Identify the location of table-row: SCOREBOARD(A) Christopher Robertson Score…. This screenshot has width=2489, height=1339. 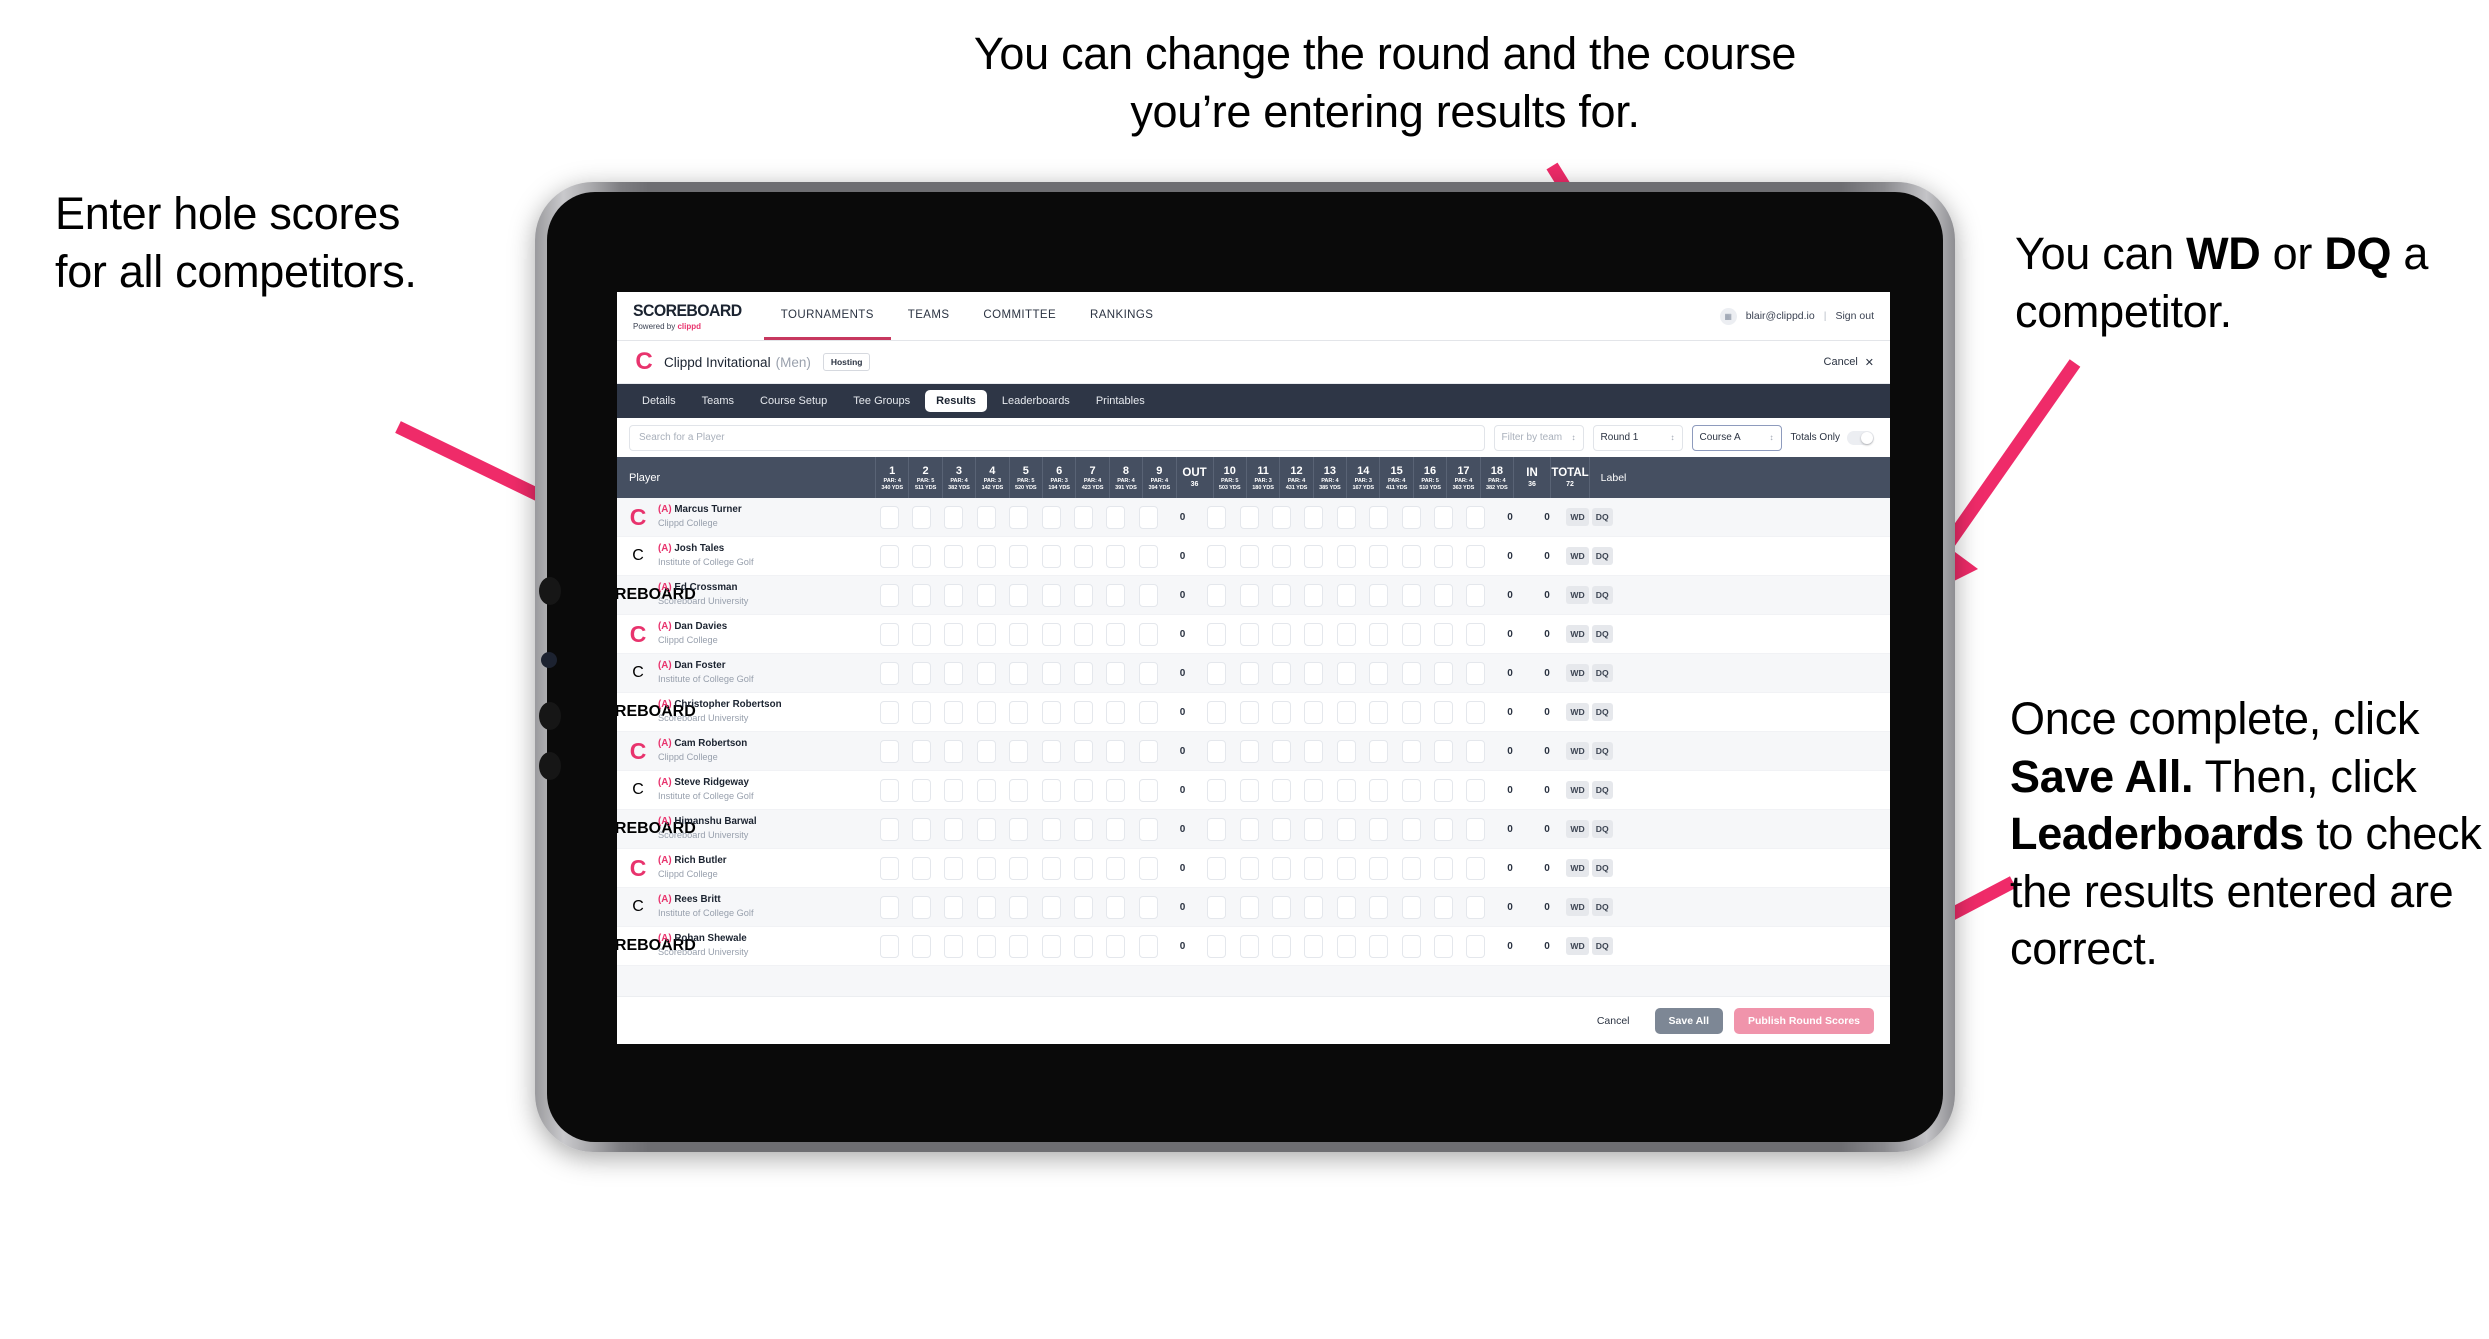
(1253, 712).